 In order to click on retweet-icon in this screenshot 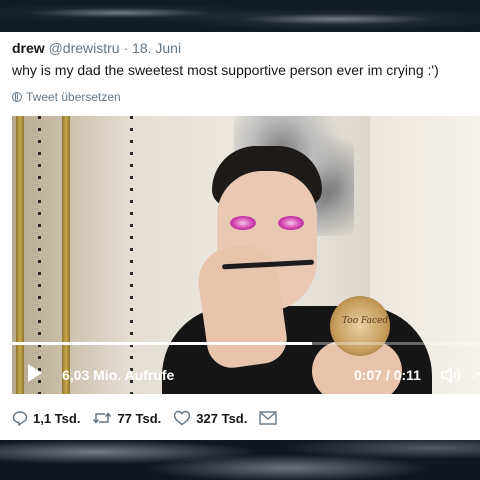, I will do `click(102, 418)`.